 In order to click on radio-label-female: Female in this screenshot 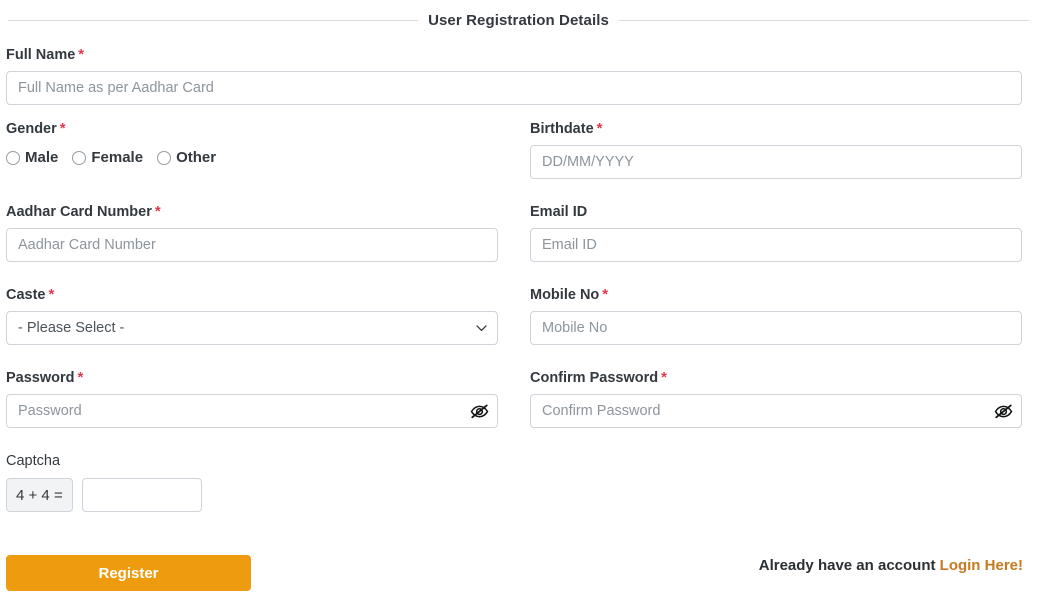, I will do `click(117, 157)`.